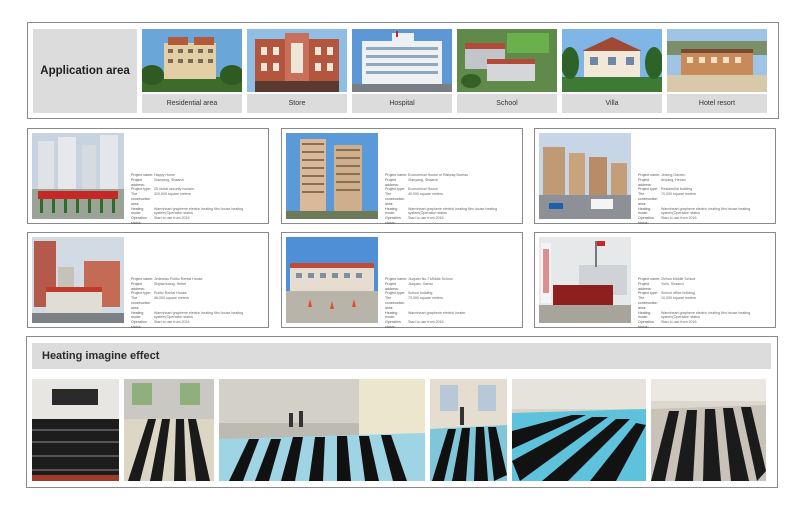 This screenshot has width=800, height=514. Describe the element at coordinates (507, 60) in the screenshot. I see `school-photo` at that location.